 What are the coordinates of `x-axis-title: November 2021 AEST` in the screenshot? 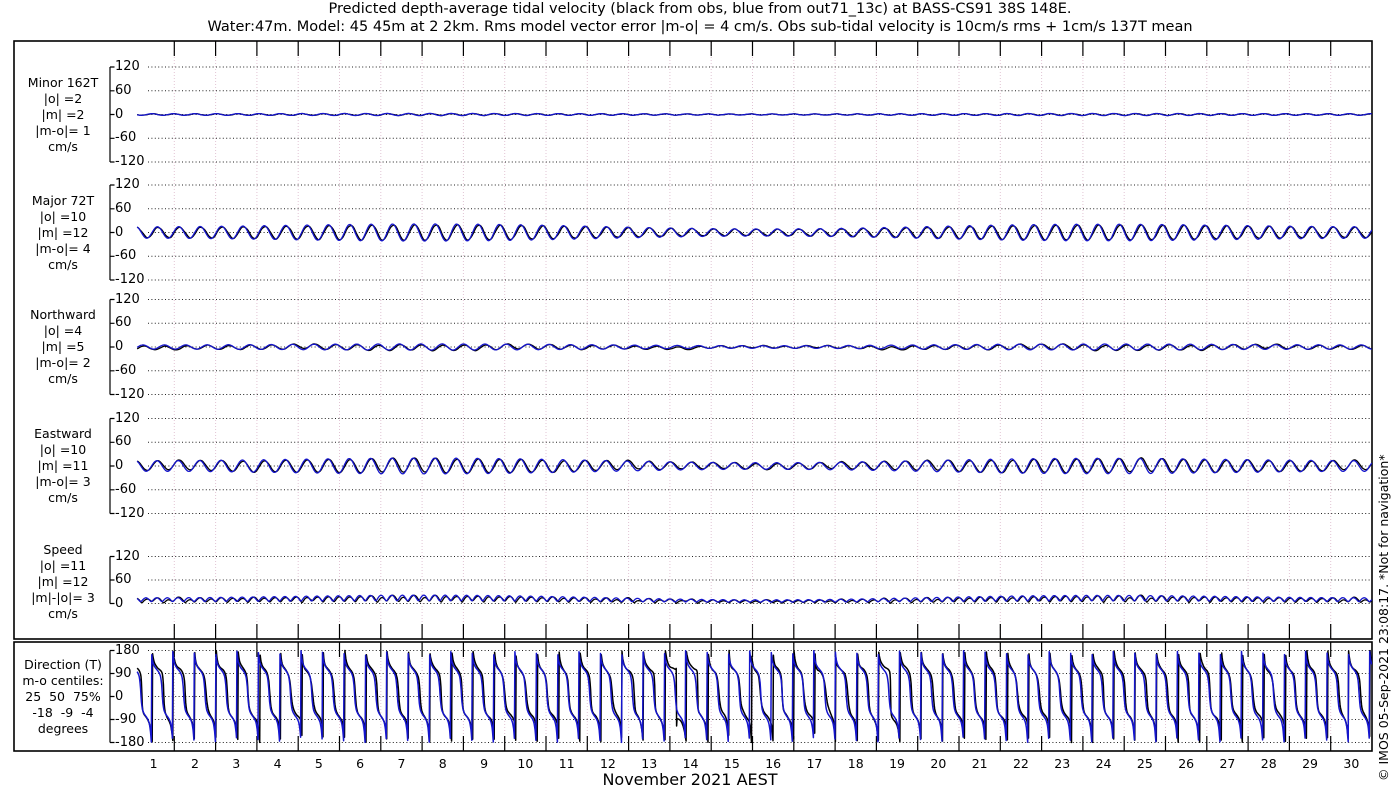 It's located at (690, 779).